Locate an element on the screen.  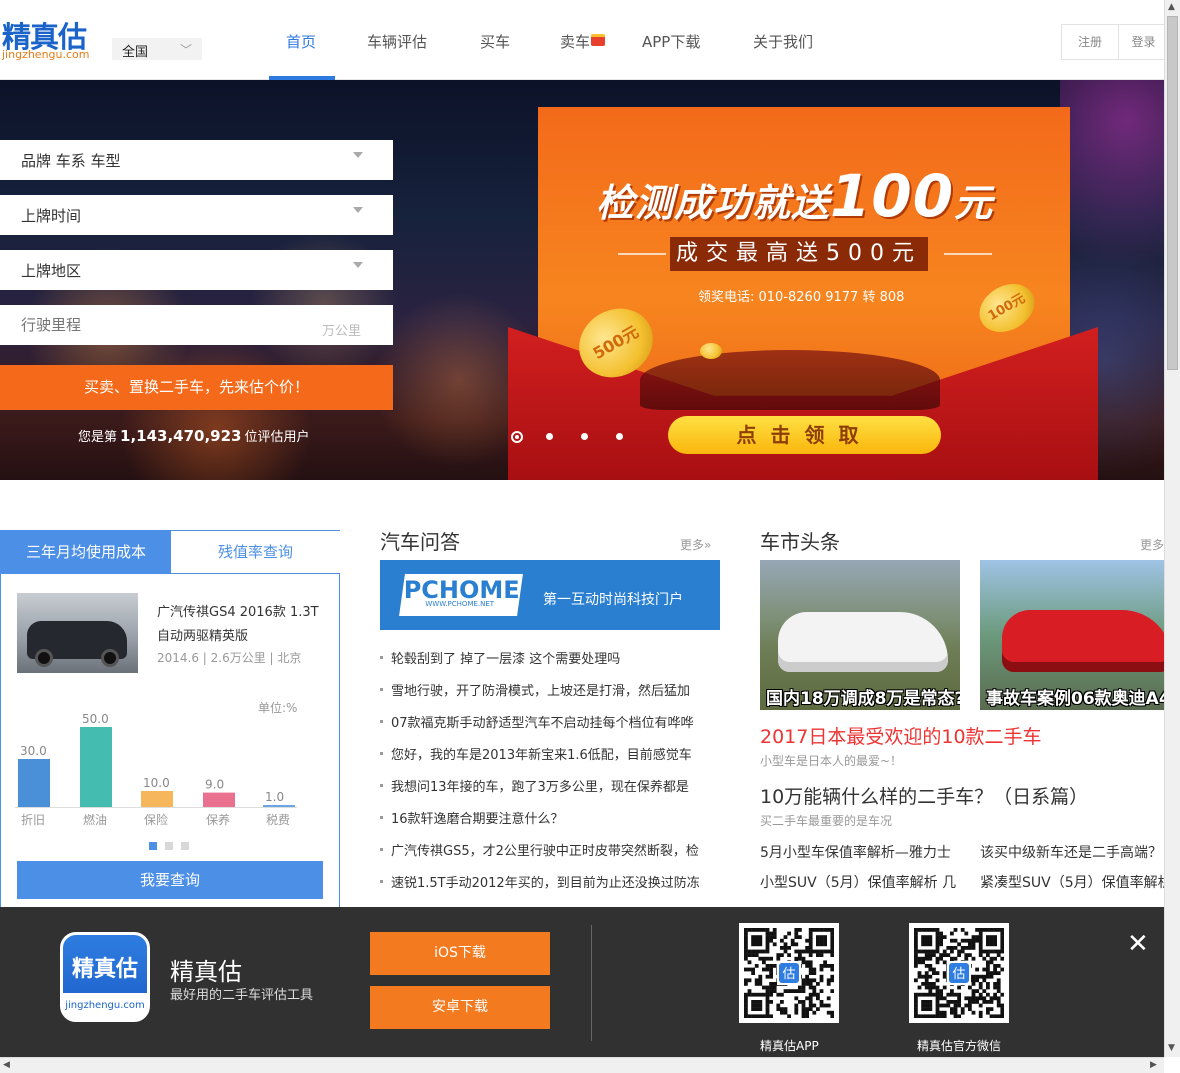
estimate-button: 买卖、置换二手车，先来估个价！ is located at coordinates (196, 387).